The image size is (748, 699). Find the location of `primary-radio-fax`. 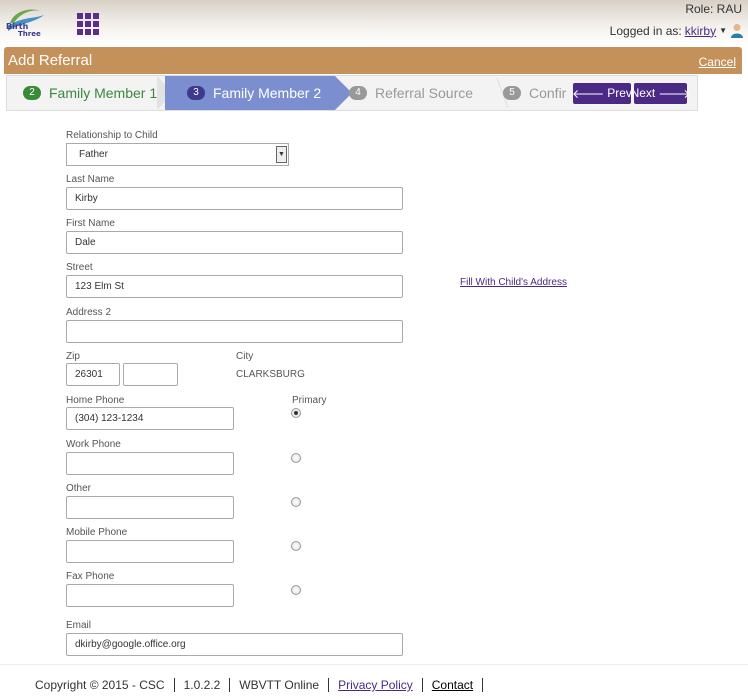

primary-radio-fax is located at coordinates (296, 590).